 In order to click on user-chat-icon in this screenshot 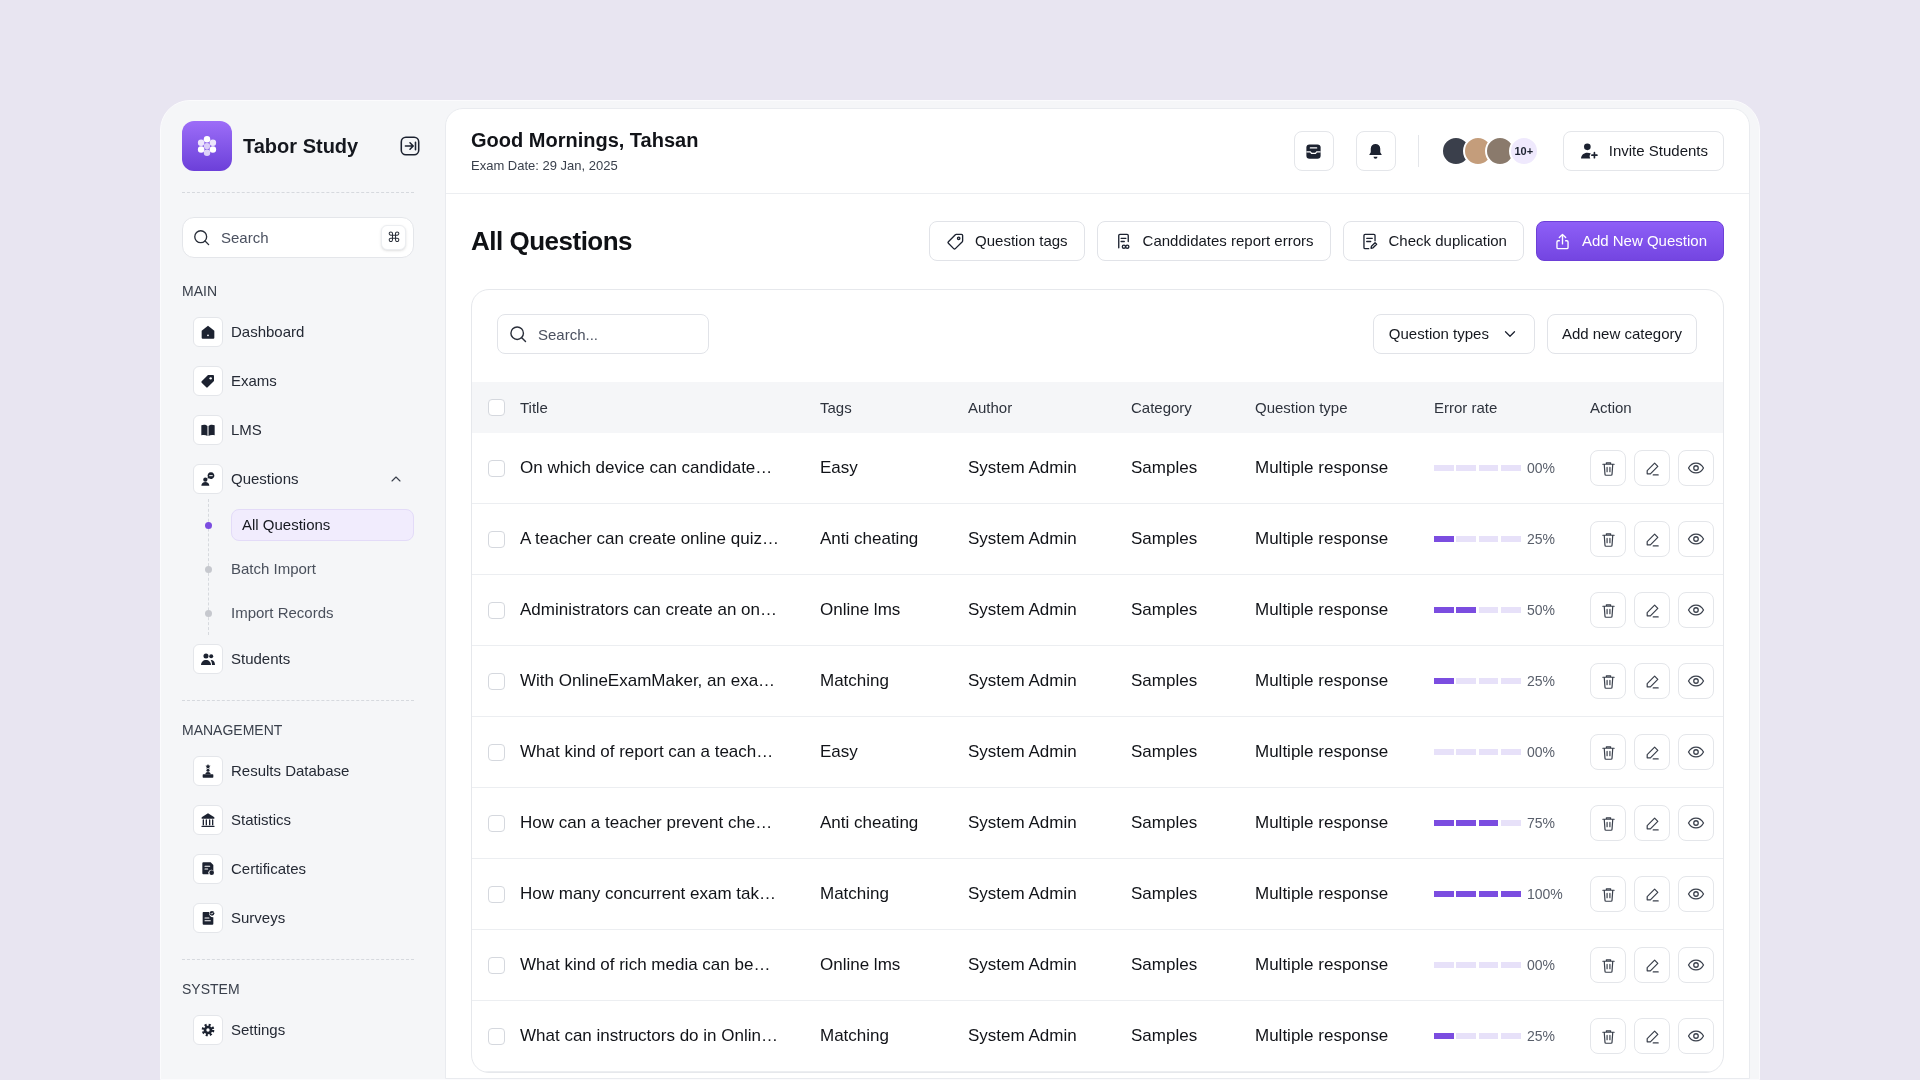, I will do `click(208, 479)`.